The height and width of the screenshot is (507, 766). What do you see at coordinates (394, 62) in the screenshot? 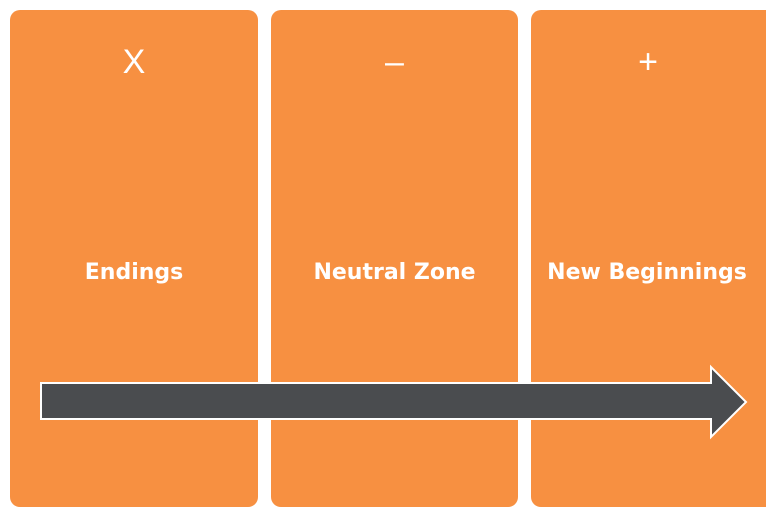
I see `neutral-zone-symbol: –` at bounding box center [394, 62].